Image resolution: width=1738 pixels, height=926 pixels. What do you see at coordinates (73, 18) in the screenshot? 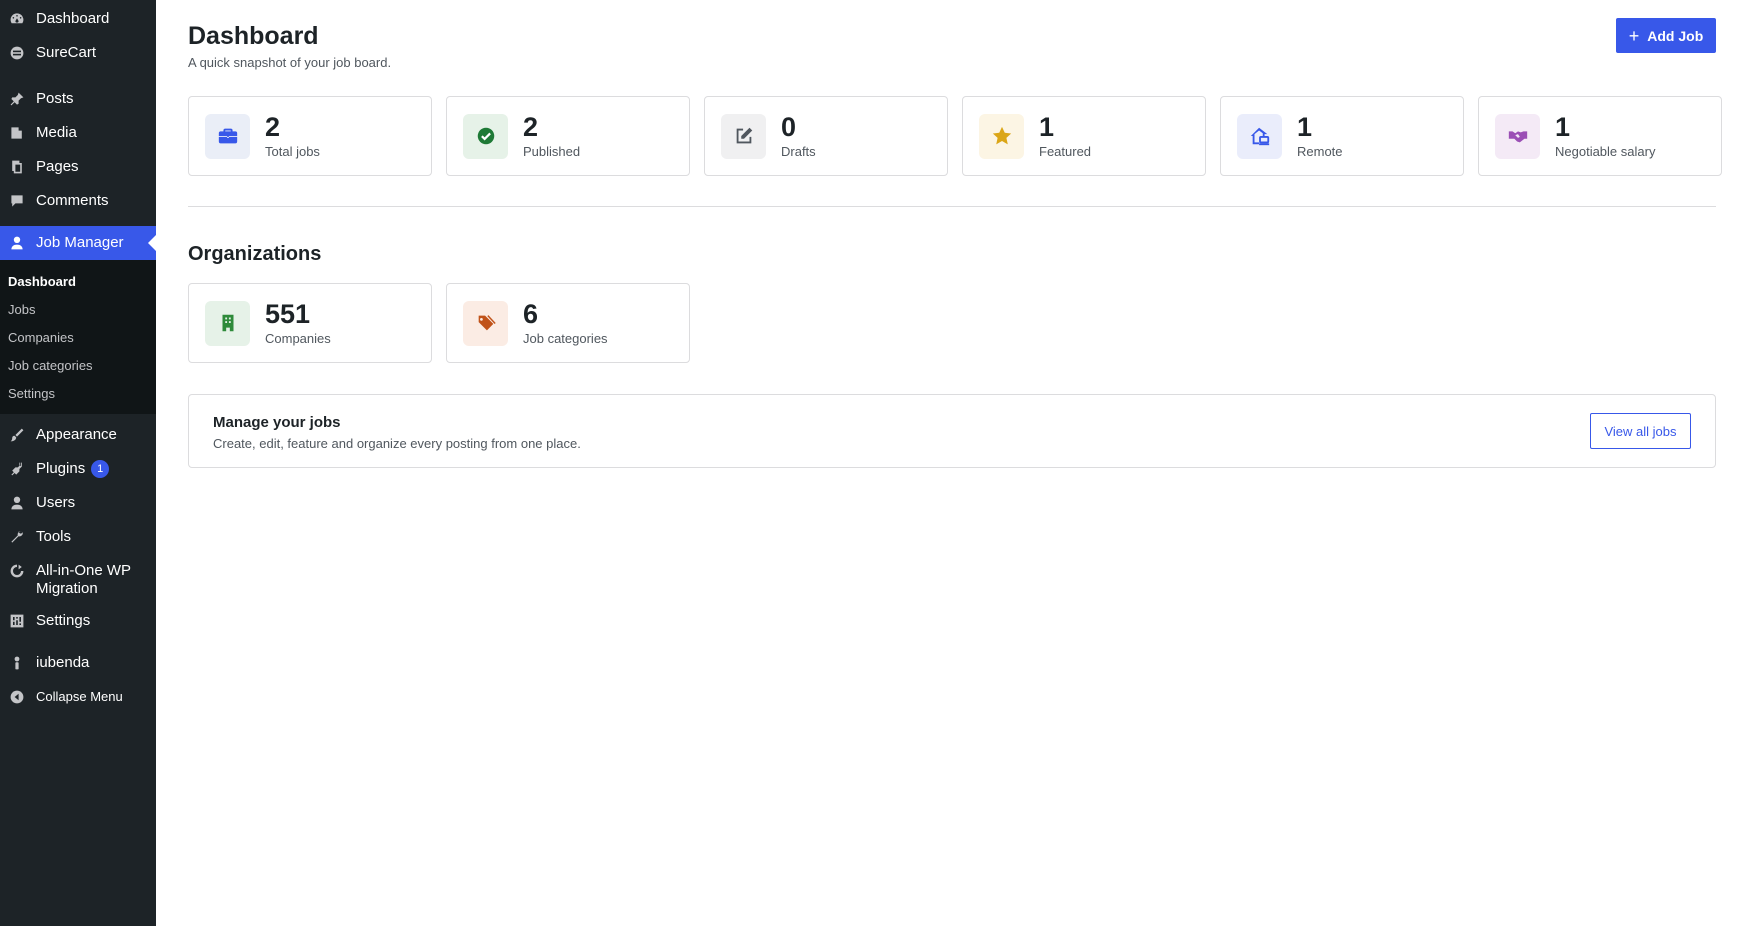
I see `menu-item-label: Dashboard` at bounding box center [73, 18].